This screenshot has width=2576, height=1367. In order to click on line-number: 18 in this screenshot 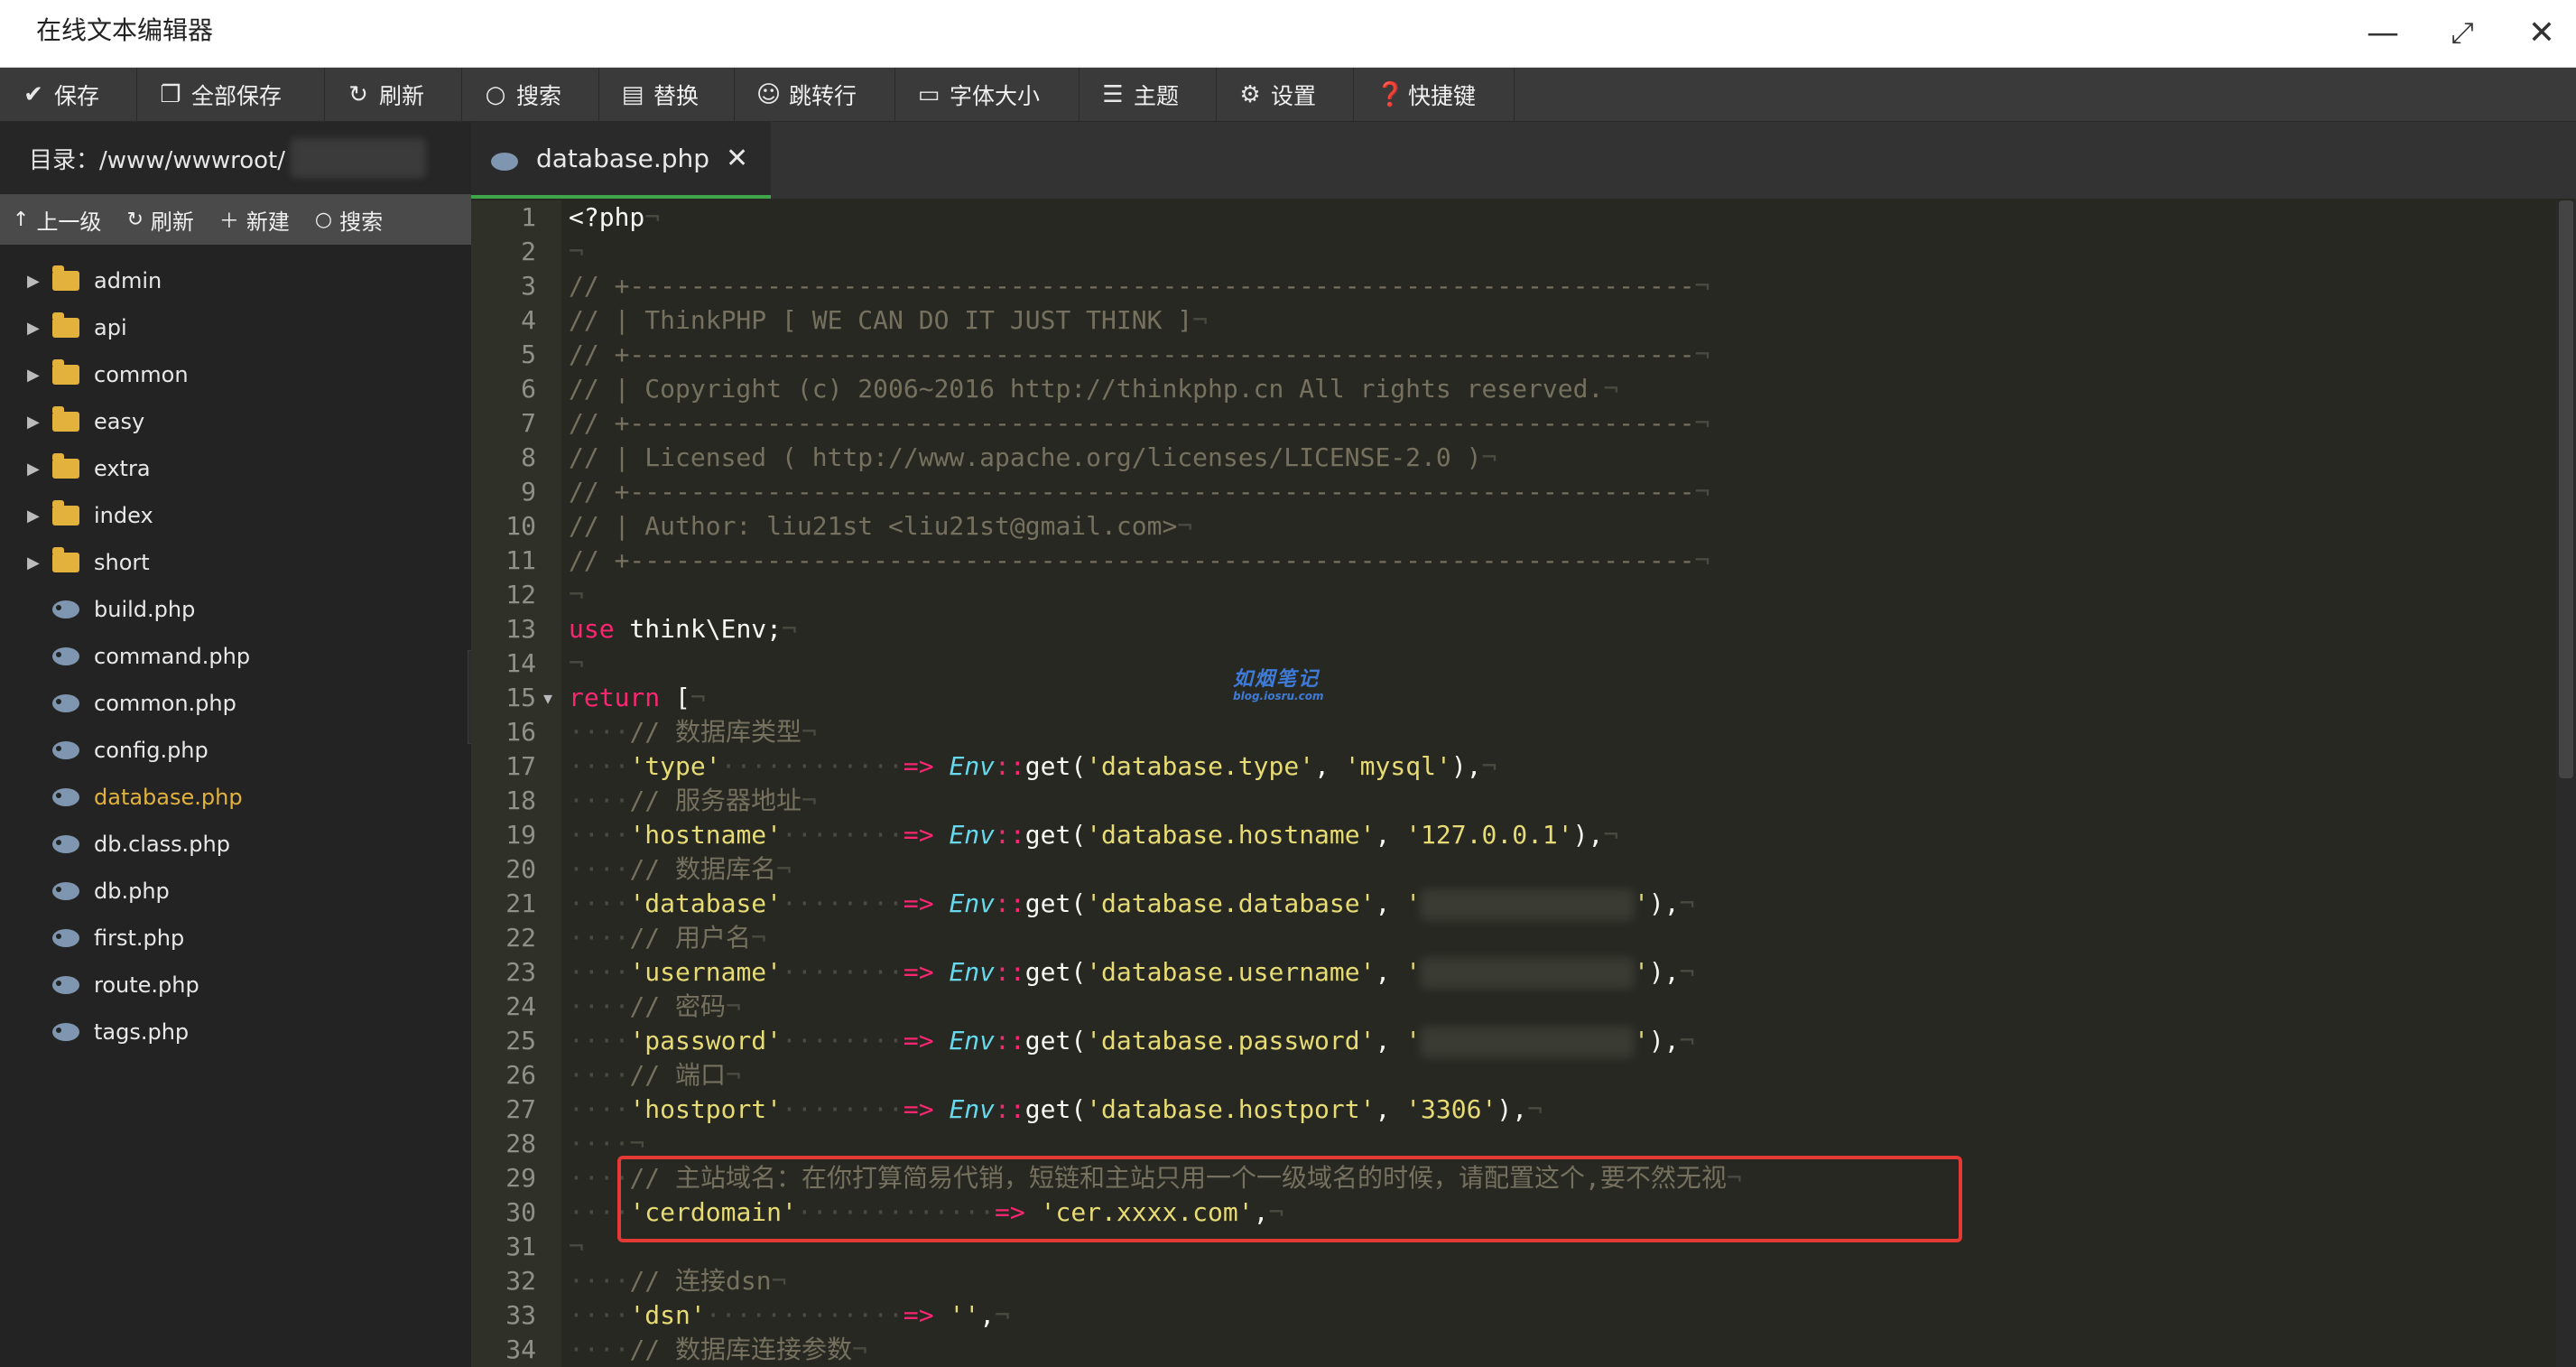, I will do `click(520, 800)`.